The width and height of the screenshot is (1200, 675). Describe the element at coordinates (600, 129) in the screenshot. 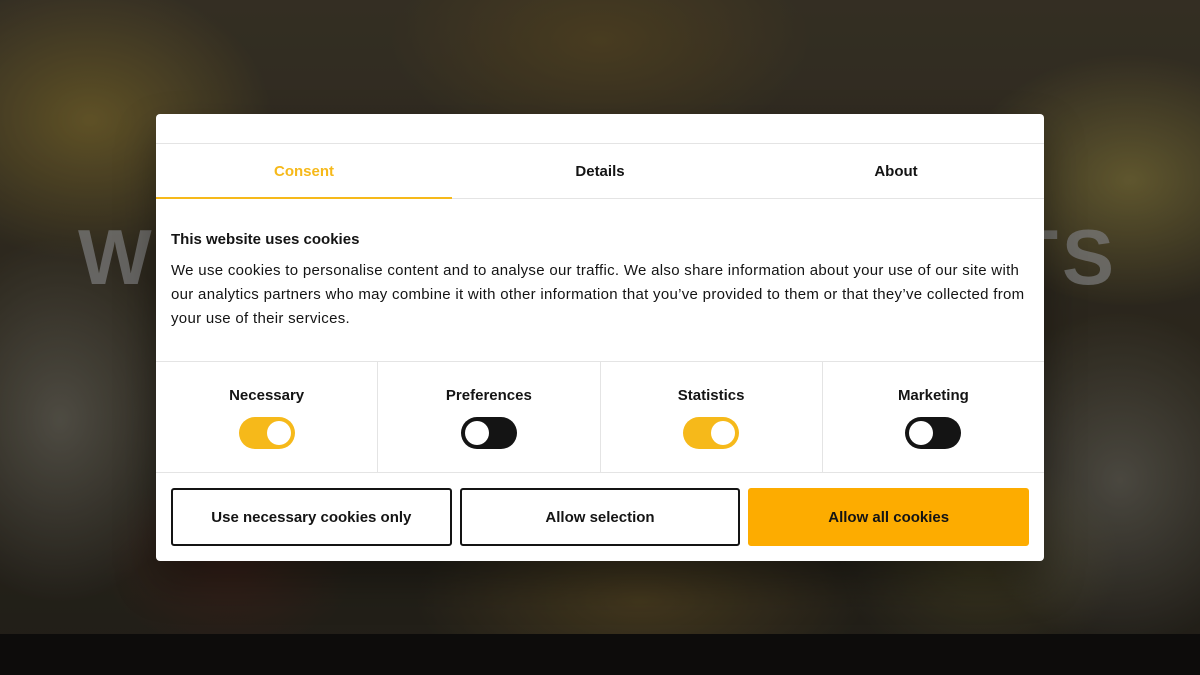

I see `dialog-header` at that location.